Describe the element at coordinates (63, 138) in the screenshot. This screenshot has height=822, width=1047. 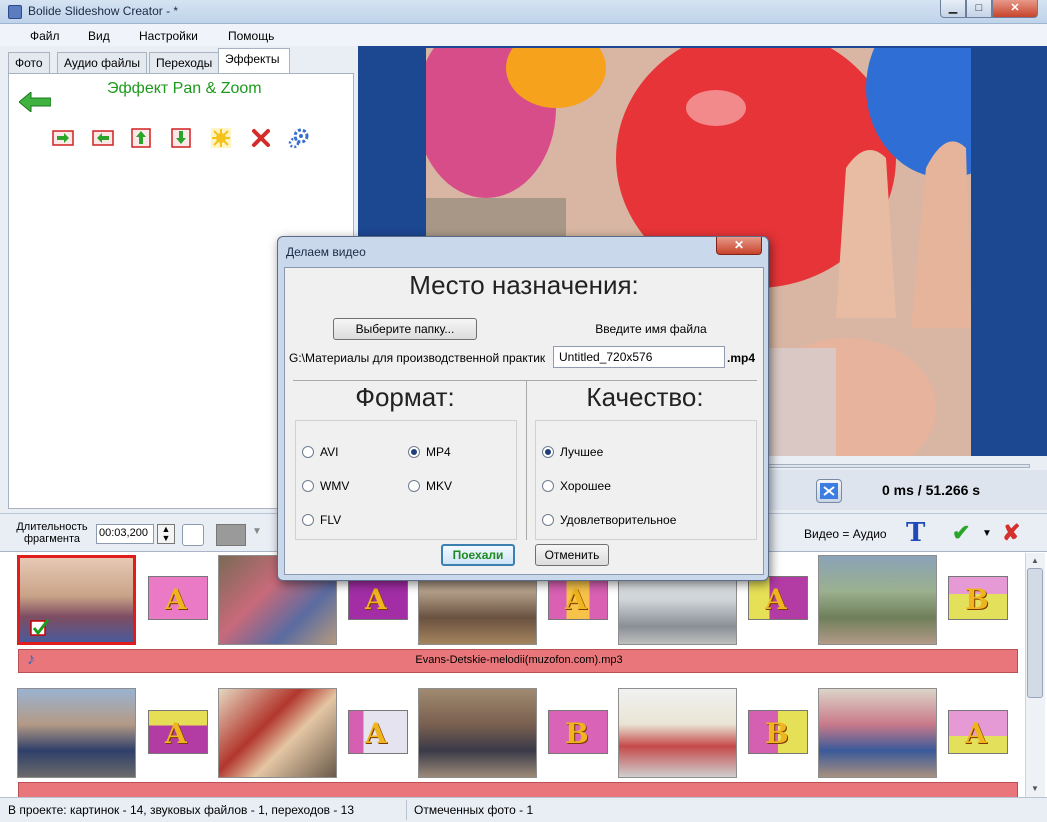
I see `move-right-icon` at that location.